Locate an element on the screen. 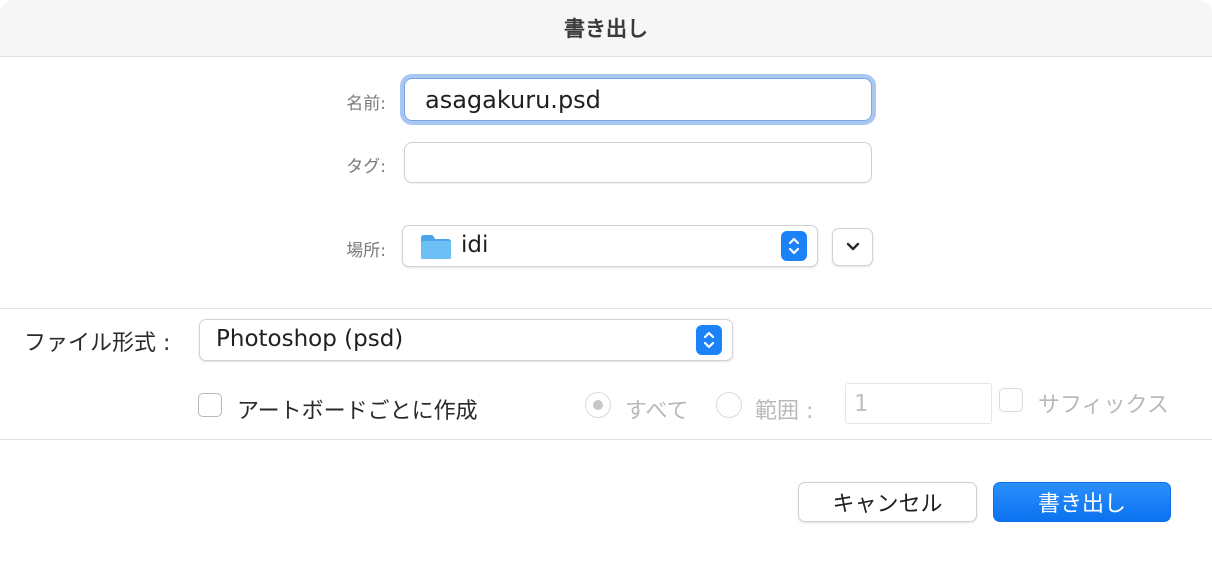 The width and height of the screenshot is (1212, 562). format-label: ファイル形式 : is located at coordinates (97, 343).